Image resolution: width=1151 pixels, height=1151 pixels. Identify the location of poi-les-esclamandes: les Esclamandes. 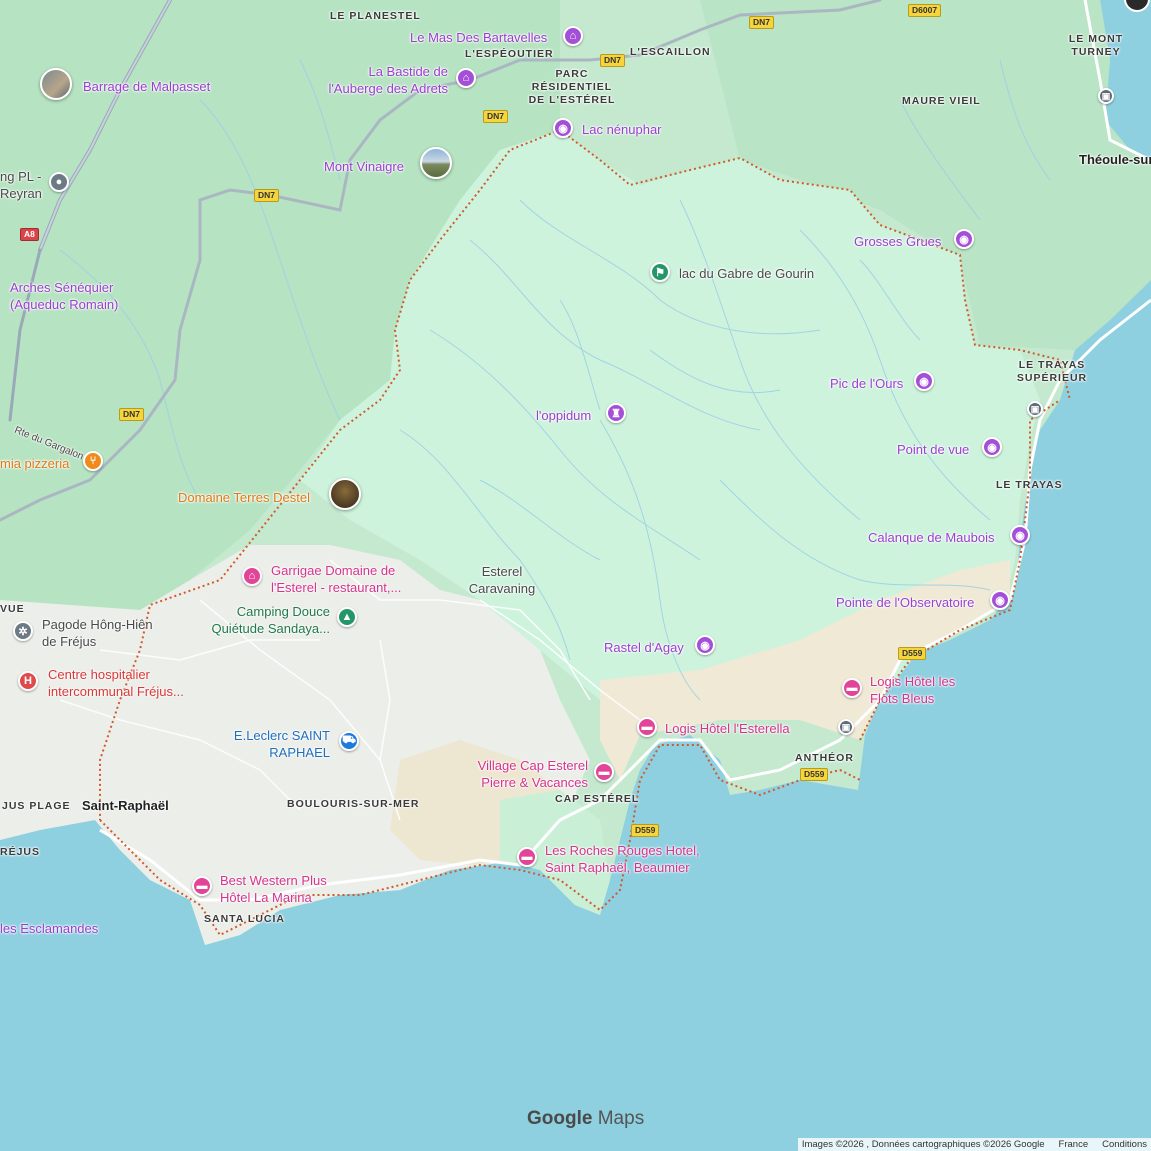
(49, 928).